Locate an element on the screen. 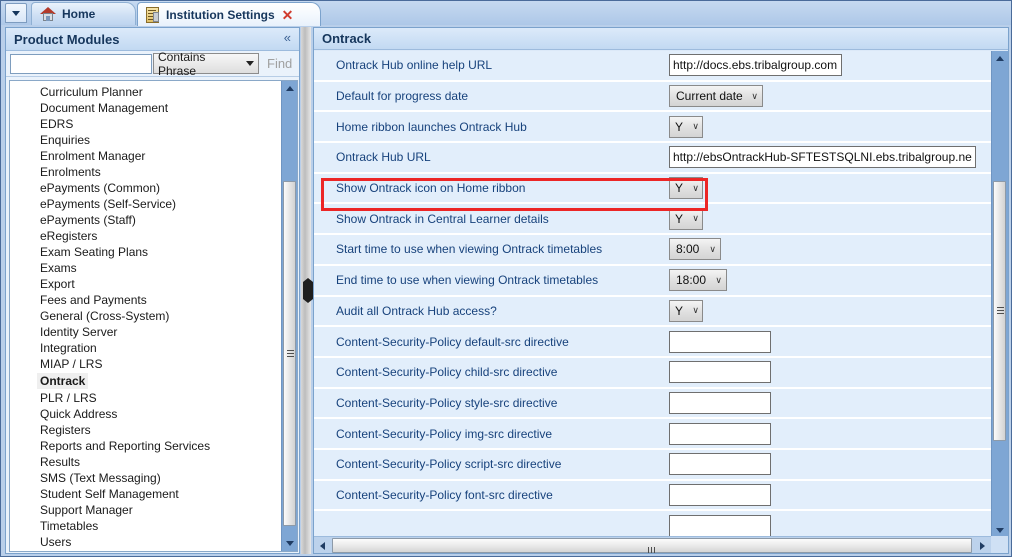 This screenshot has height=557, width=1012. setting-label: Ontrack Hub online help URL is located at coordinates (414, 65).